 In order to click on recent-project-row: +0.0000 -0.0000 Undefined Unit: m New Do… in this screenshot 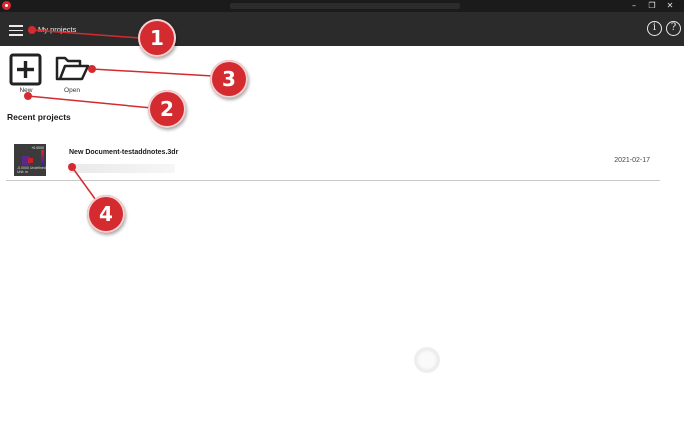, I will do `click(333, 160)`.